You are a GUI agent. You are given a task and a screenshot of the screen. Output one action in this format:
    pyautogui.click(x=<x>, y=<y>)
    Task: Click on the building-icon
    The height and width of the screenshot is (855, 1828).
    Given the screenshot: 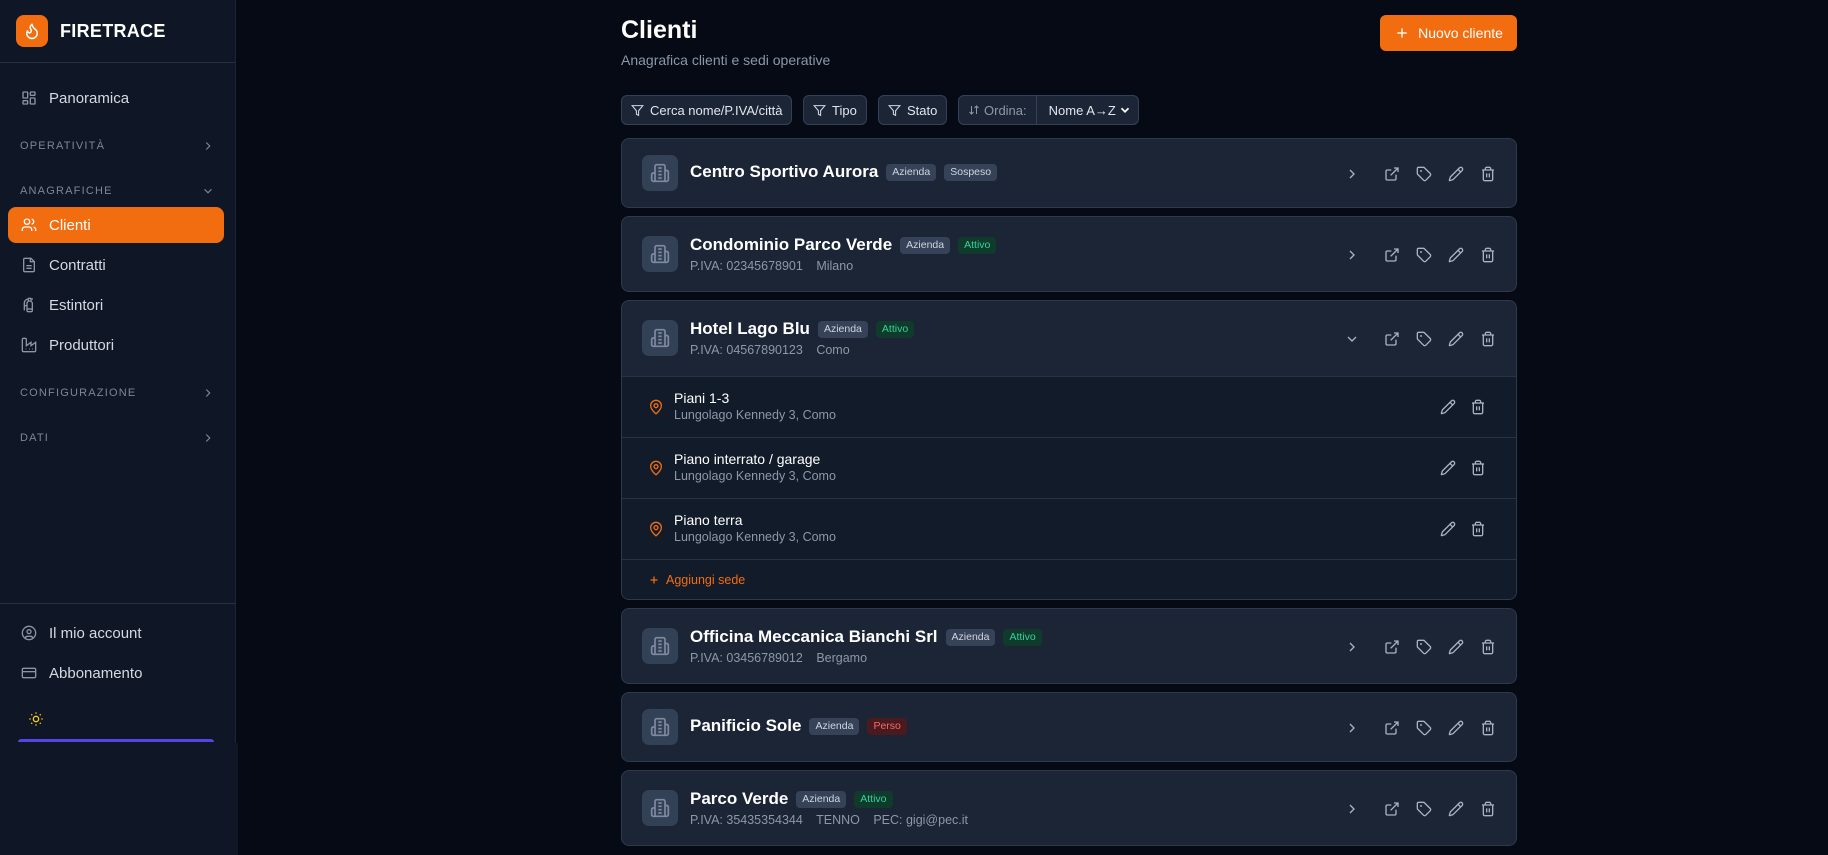 What is the action you would take?
    pyautogui.click(x=660, y=338)
    